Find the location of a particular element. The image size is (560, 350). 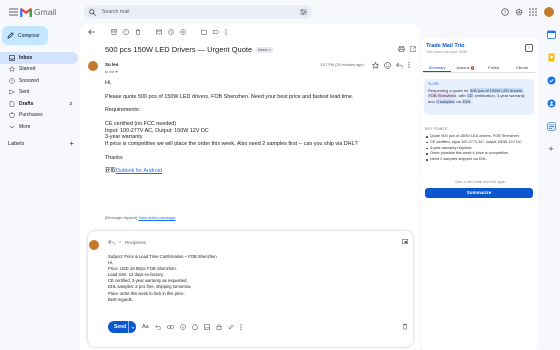

sidebar-item-sent: Sent is located at coordinates (39, 93).